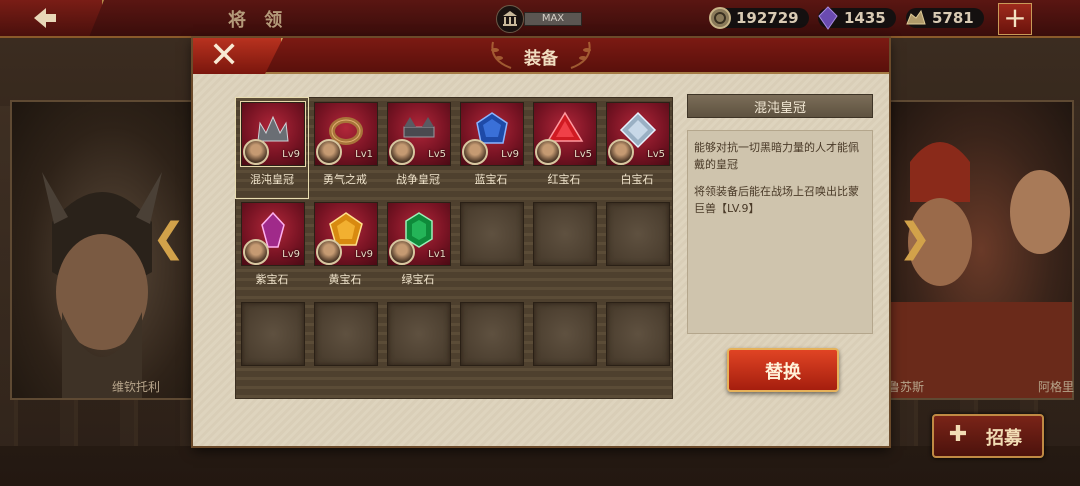 Image resolution: width=1080 pixels, height=486 pixels. Describe the element at coordinates (1004, 438) in the screenshot. I see `recruit-label: 招募` at that location.